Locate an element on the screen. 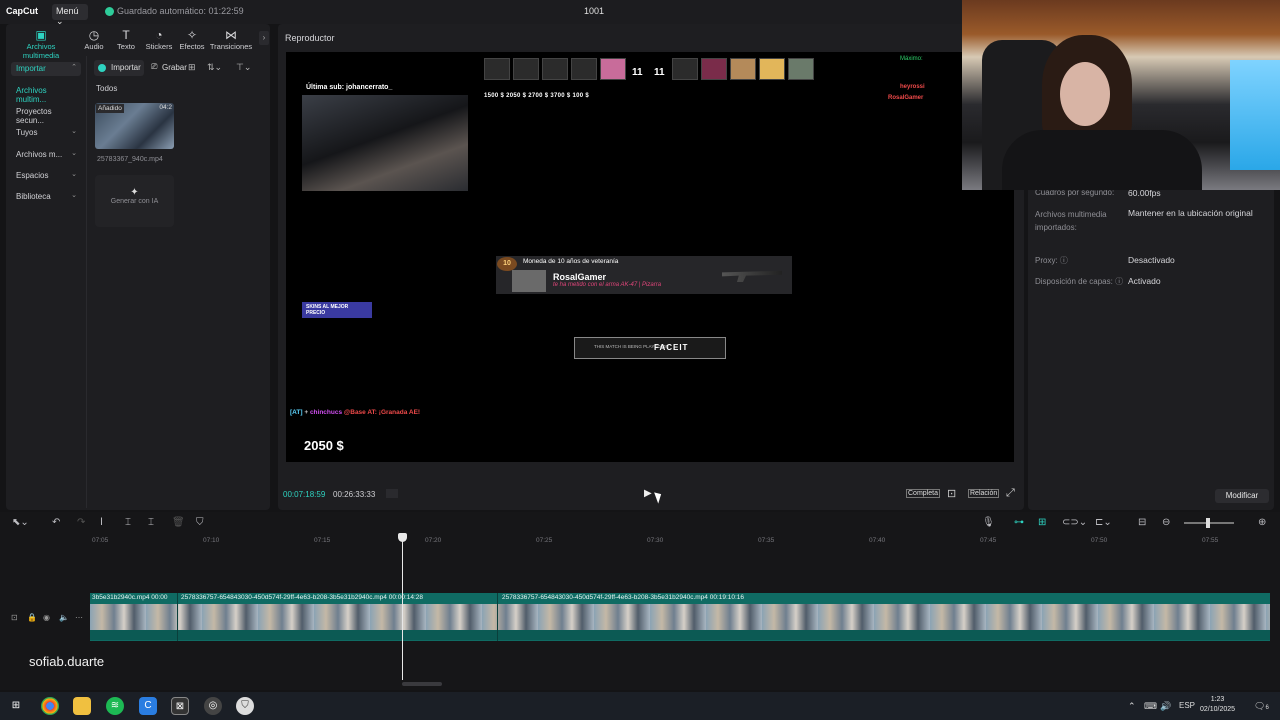 Image resolution: width=1280 pixels, height=720 pixels. capcut-icon: ⊠ is located at coordinates (180, 706).